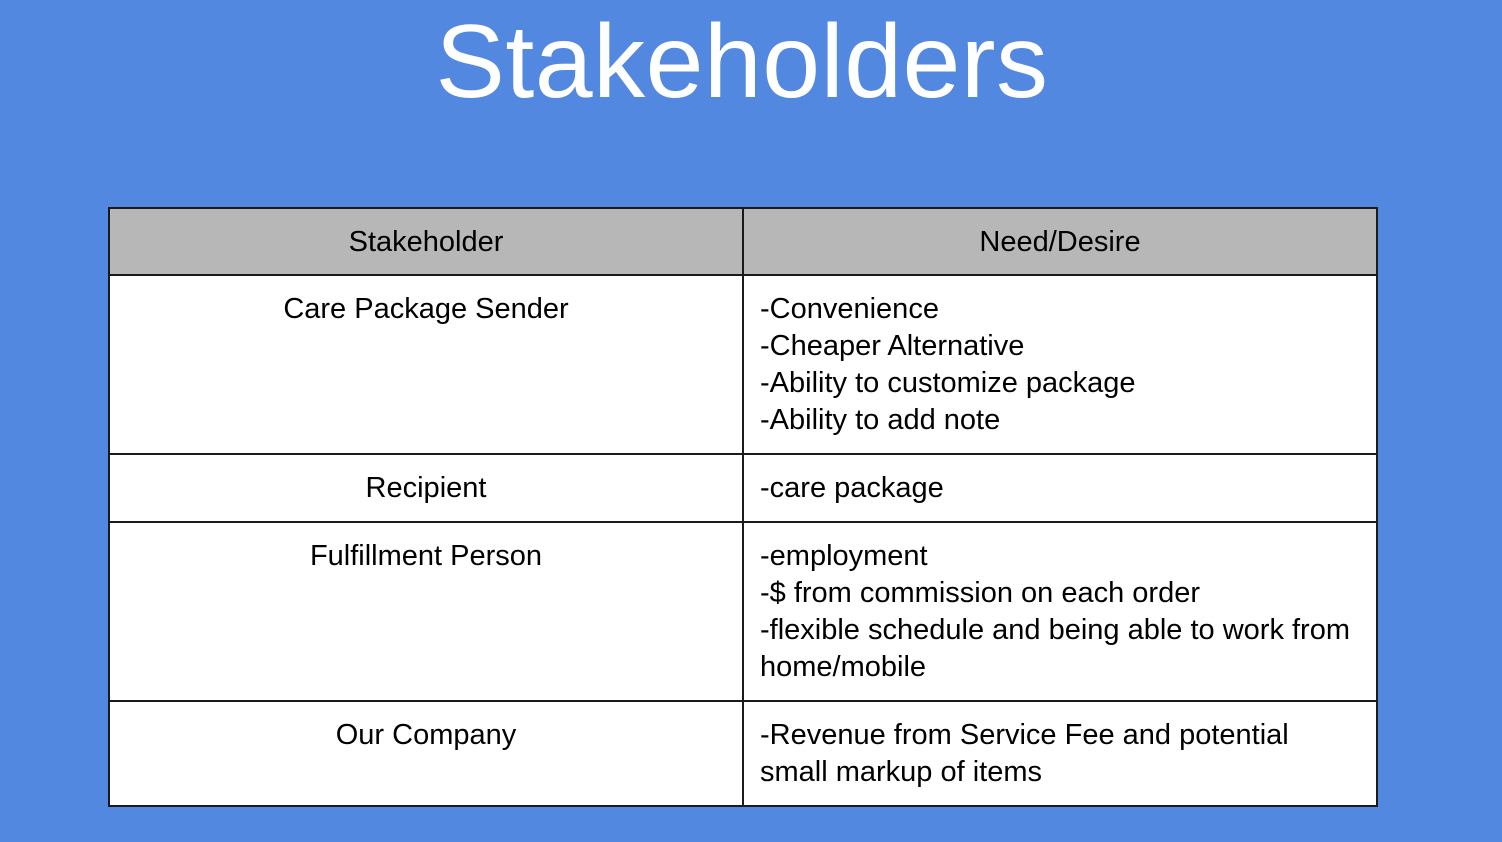 This screenshot has width=1502, height=842. Describe the element at coordinates (980, 593) in the screenshot. I see `need-item: -$ from commission on each order` at that location.